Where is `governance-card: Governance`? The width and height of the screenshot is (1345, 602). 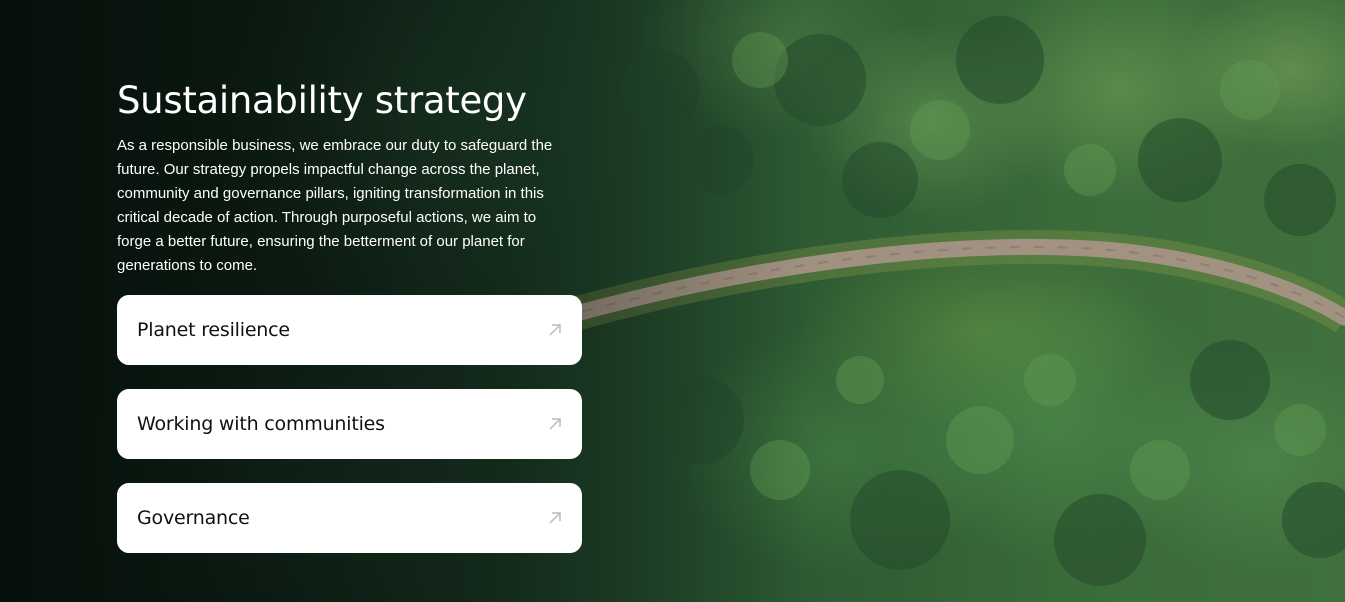
governance-card: Governance is located at coordinates (349, 518).